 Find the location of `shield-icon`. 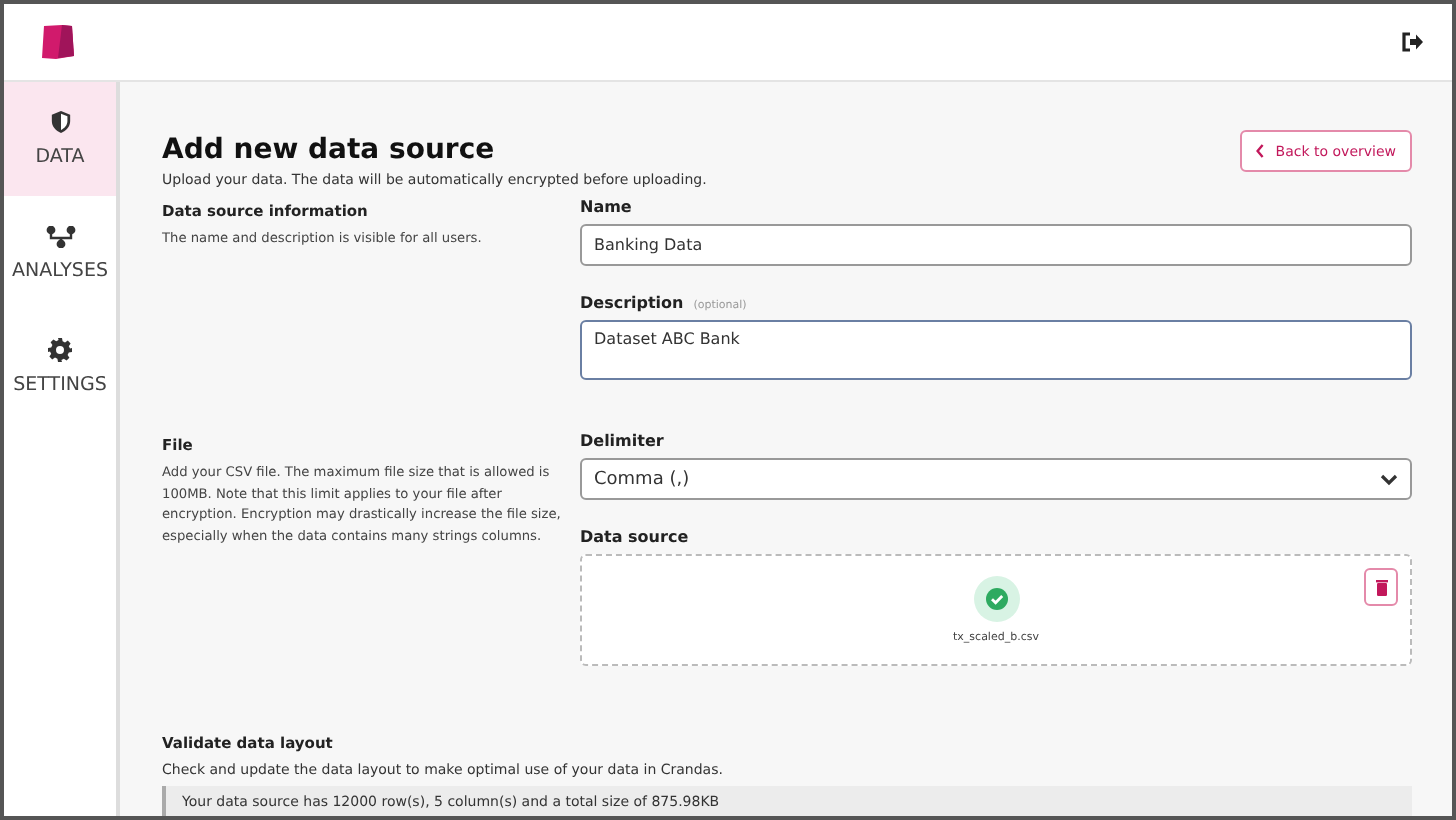

shield-icon is located at coordinates (60, 122).